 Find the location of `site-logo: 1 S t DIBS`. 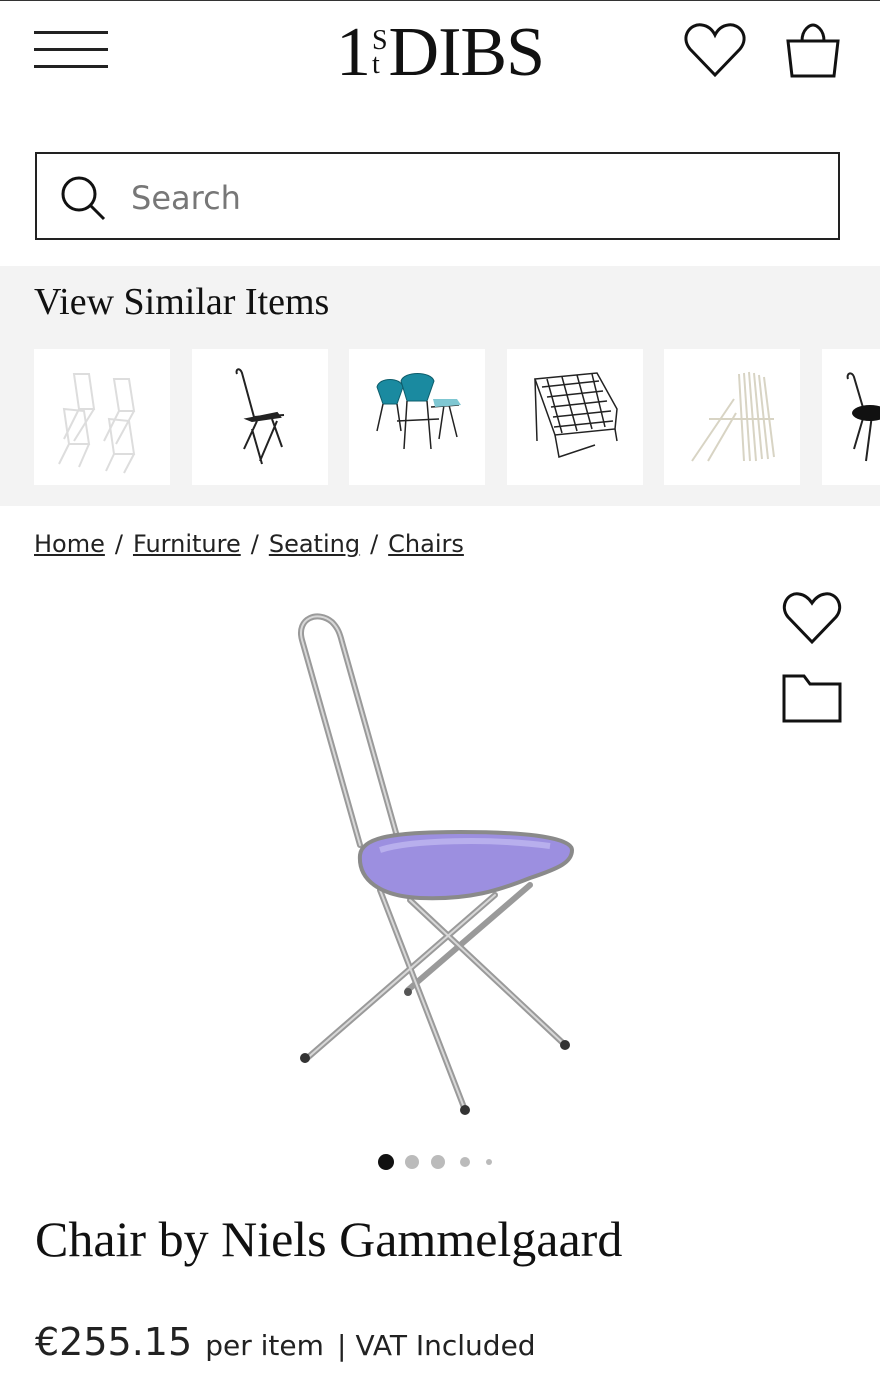

site-logo: 1 S t DIBS is located at coordinates (440, 53).